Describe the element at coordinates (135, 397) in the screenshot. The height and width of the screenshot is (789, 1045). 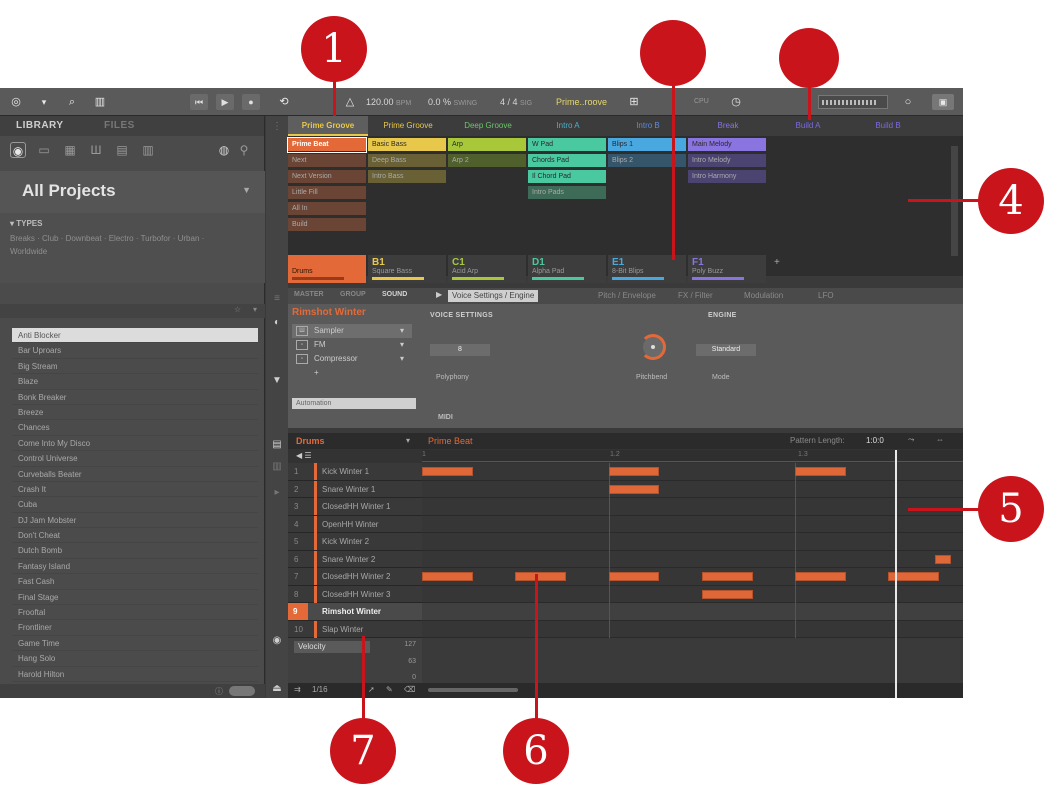
I see `project-list-item: Bonk Breaker` at that location.